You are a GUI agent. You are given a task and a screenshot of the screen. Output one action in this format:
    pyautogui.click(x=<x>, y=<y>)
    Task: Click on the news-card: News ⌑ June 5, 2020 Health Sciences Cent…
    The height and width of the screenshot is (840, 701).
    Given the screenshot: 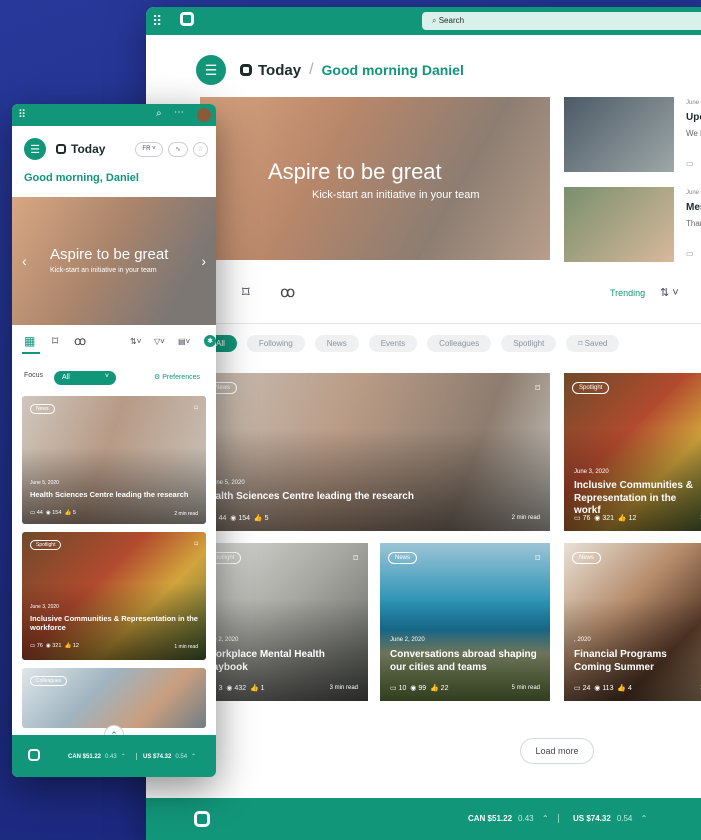 What is the action you would take?
    pyautogui.click(x=114, y=460)
    